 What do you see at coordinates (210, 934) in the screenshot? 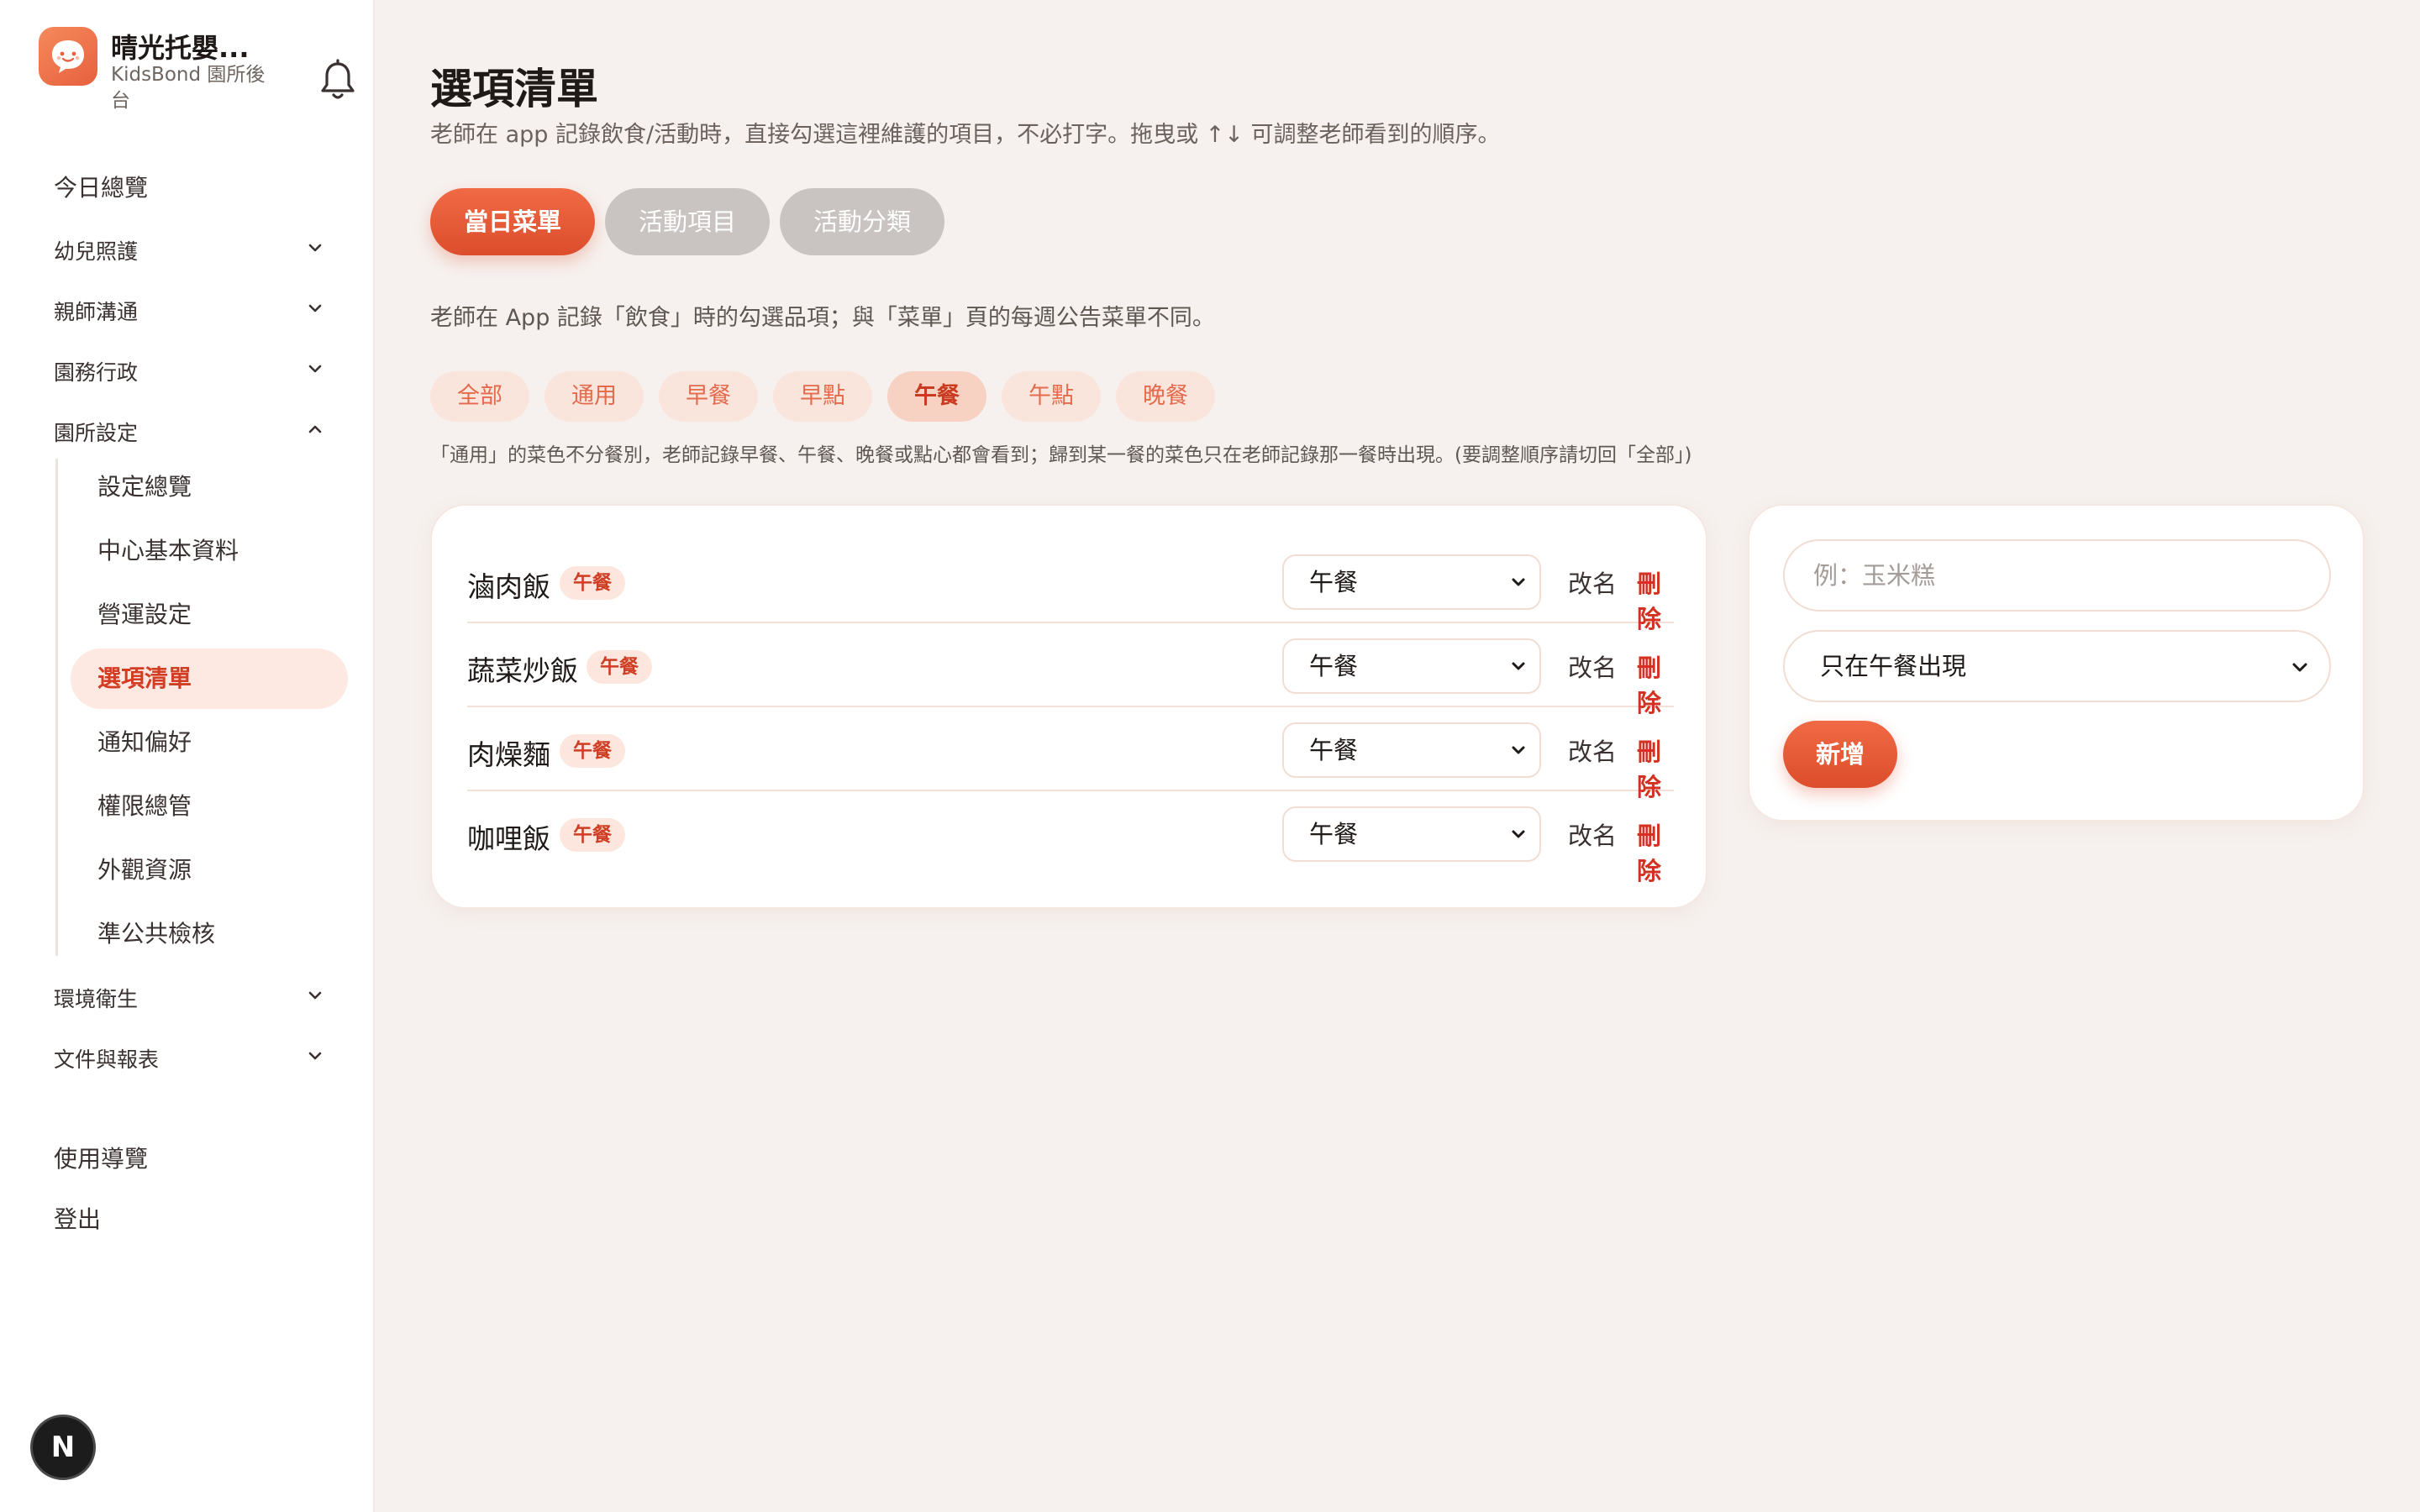
I see `sidebar-item-public-check: 準公共檢核` at bounding box center [210, 934].